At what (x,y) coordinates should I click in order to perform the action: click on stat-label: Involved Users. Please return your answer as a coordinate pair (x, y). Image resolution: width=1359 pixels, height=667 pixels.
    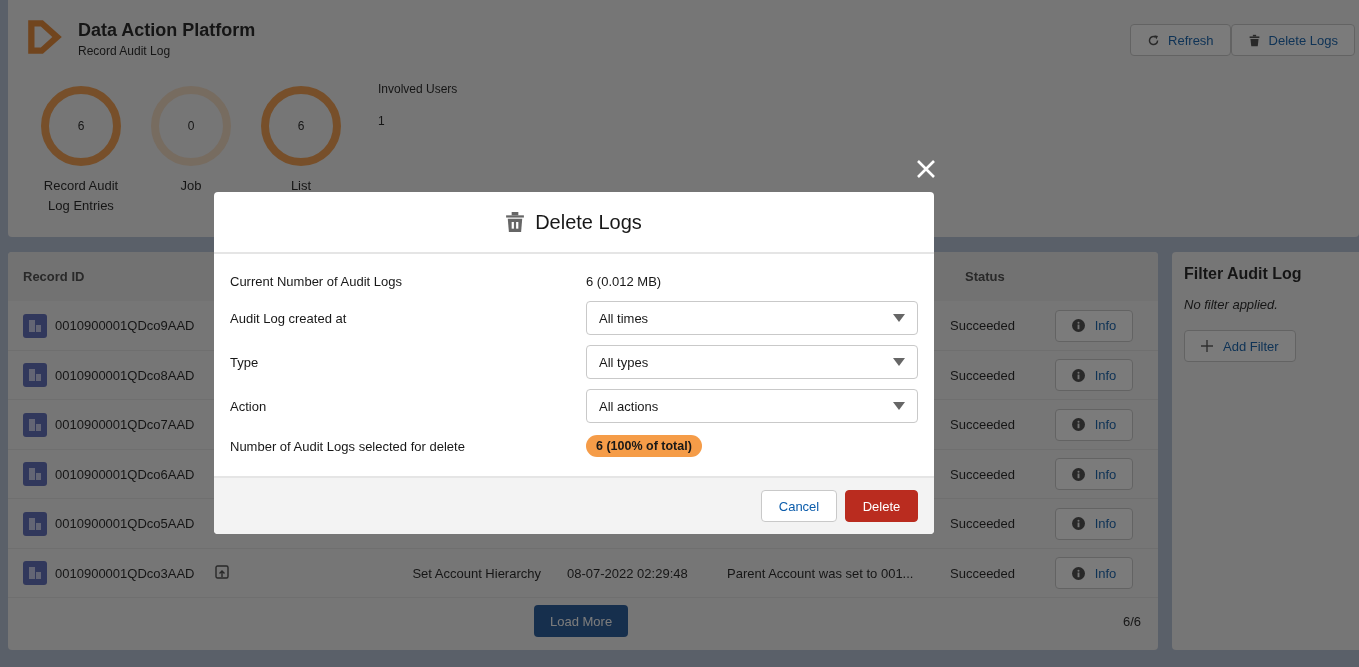
    Looking at the image, I should click on (418, 89).